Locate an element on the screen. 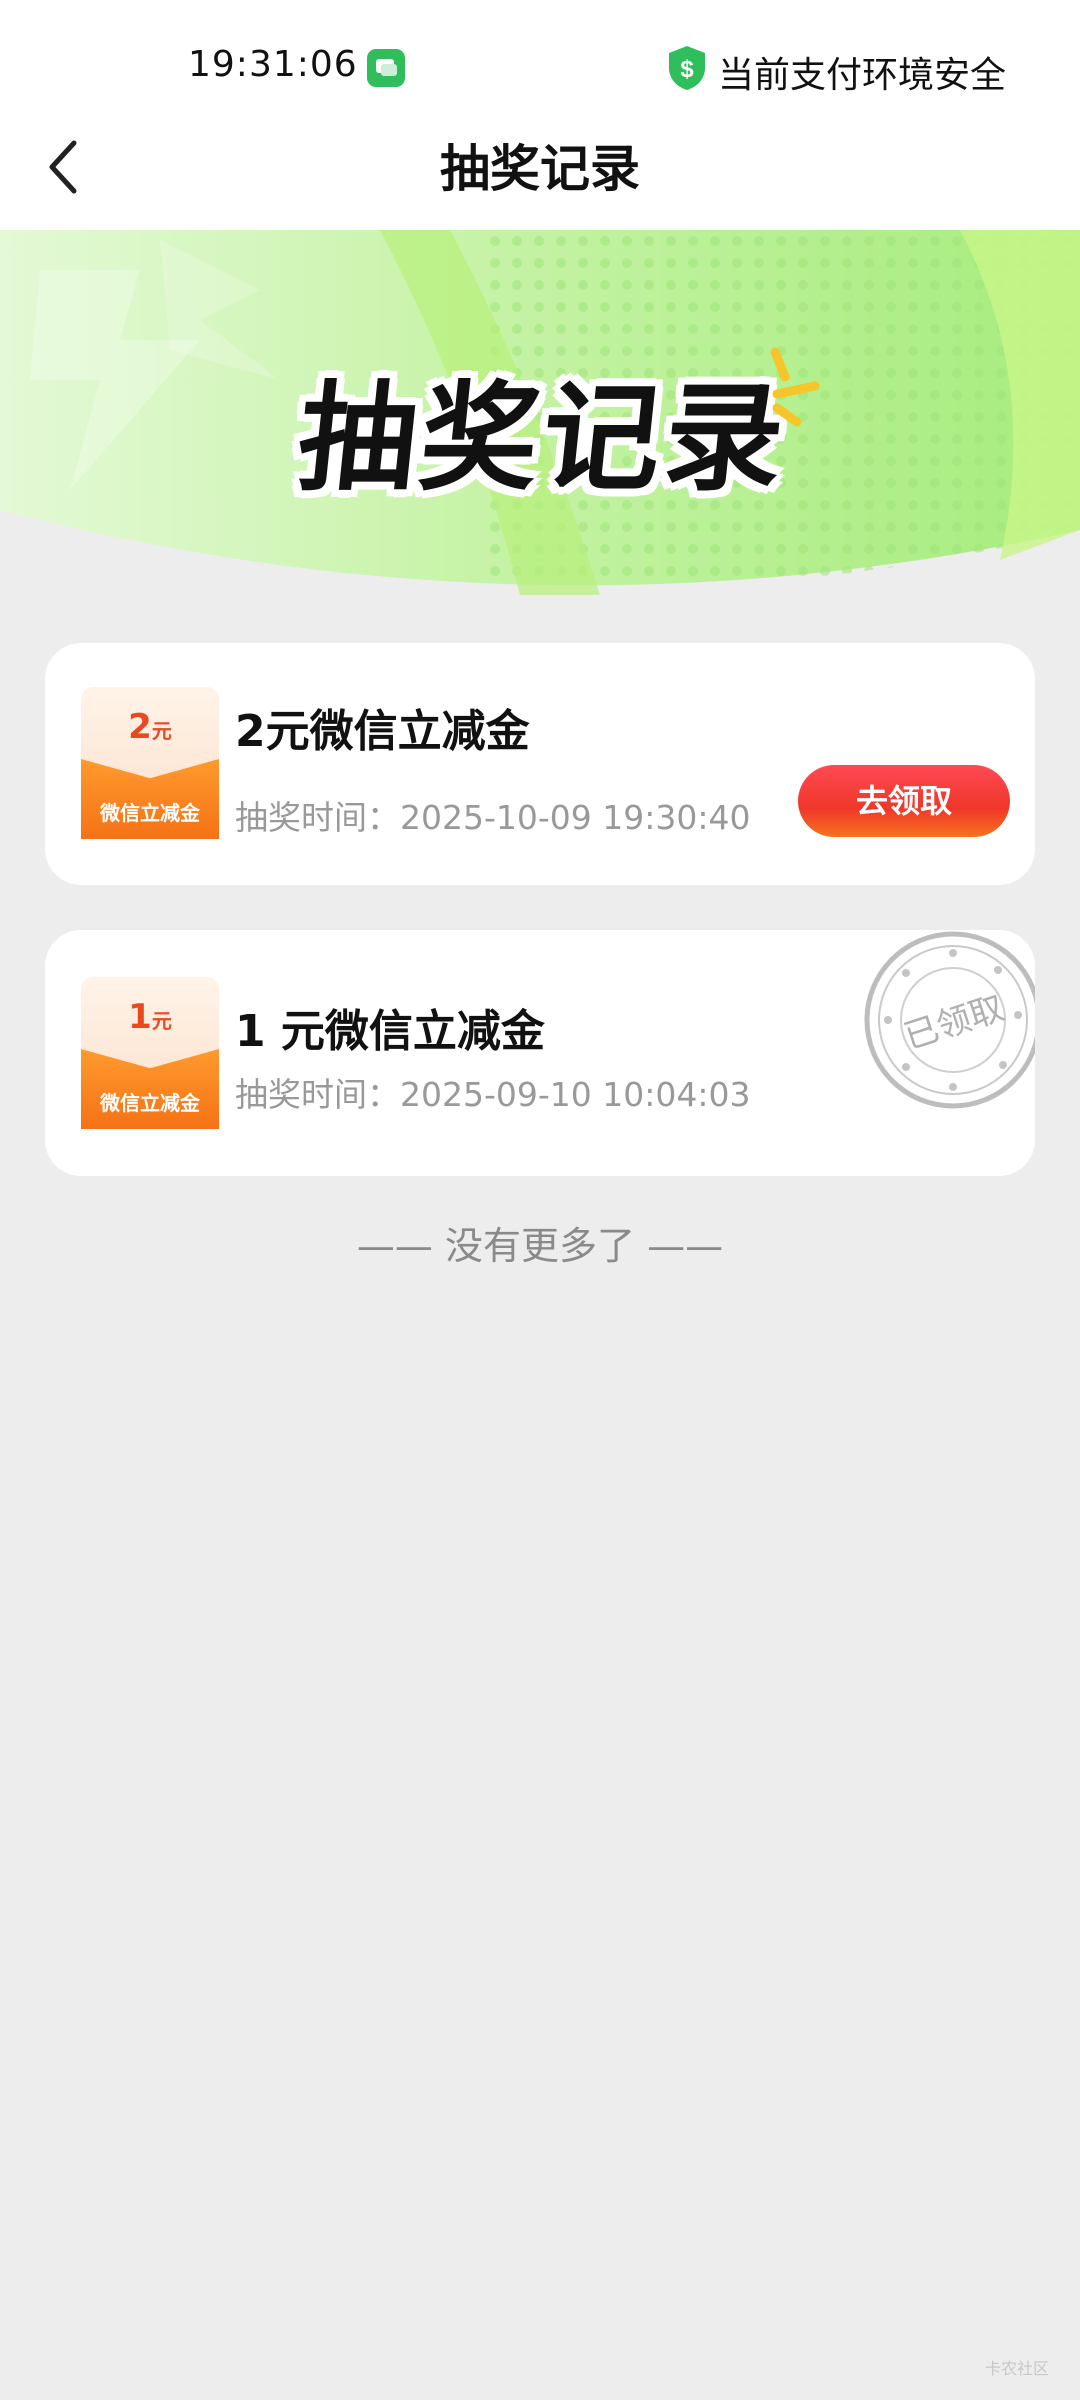  claim-button: 去领取 is located at coordinates (904, 801).